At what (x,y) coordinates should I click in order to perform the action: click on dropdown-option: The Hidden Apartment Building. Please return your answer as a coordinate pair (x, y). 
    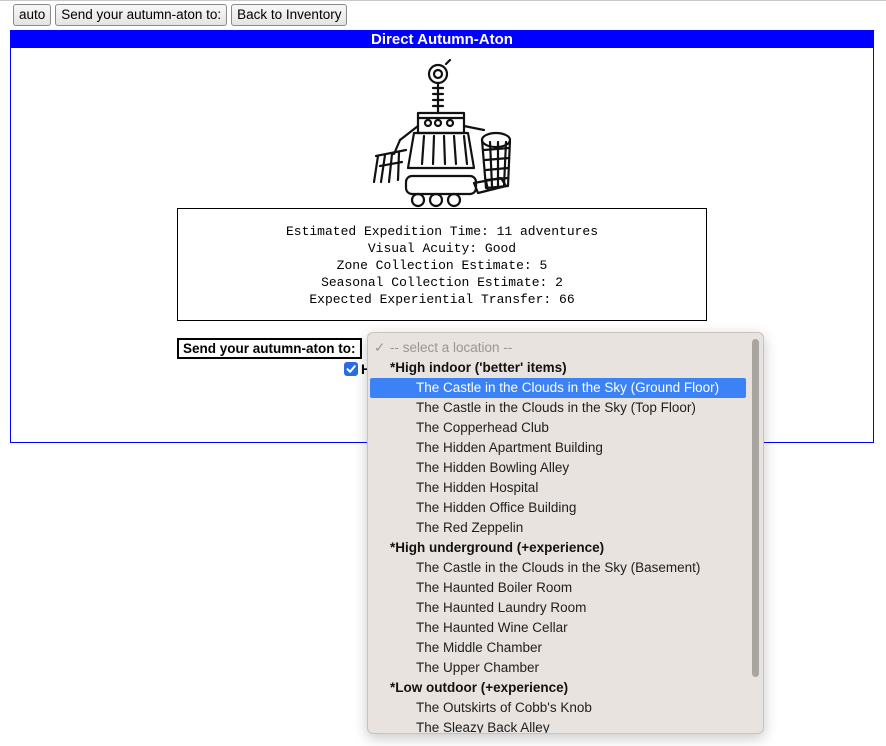
    Looking at the image, I should click on (558, 448).